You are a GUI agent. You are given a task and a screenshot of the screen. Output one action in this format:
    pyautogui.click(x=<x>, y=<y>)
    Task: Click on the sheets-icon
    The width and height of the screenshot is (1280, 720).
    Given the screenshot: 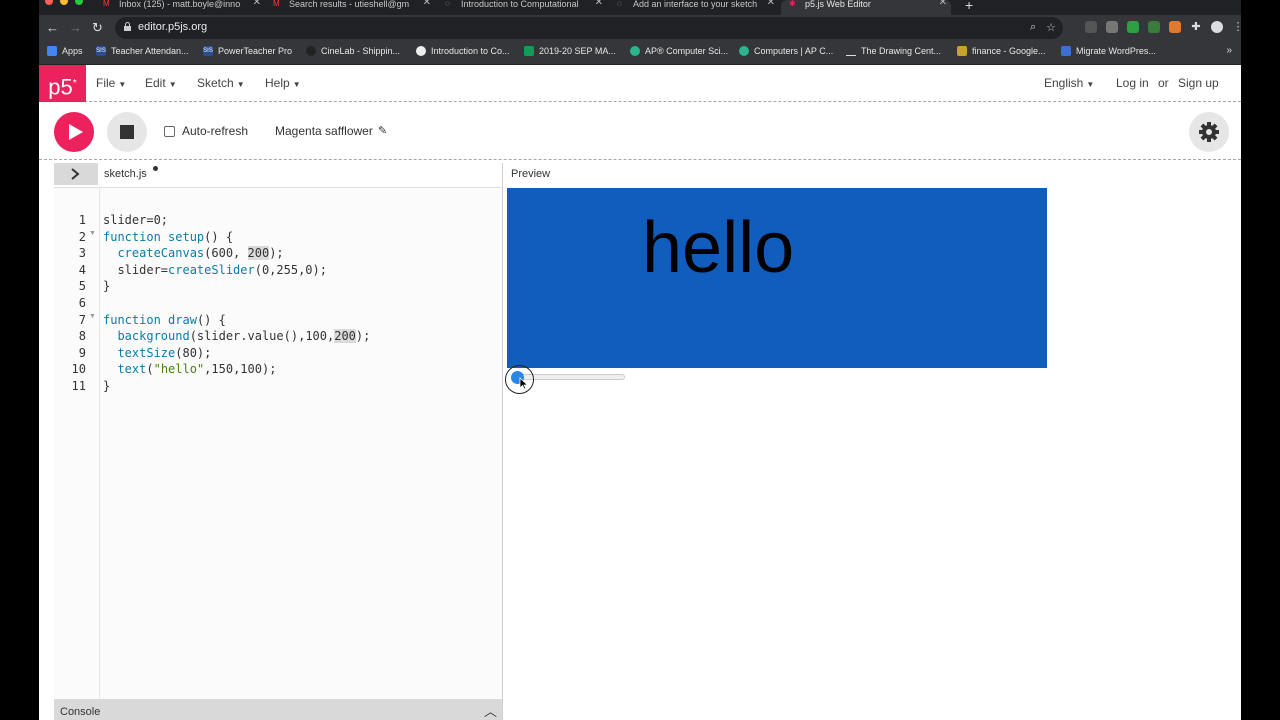 What is the action you would take?
    pyautogui.click(x=529, y=51)
    